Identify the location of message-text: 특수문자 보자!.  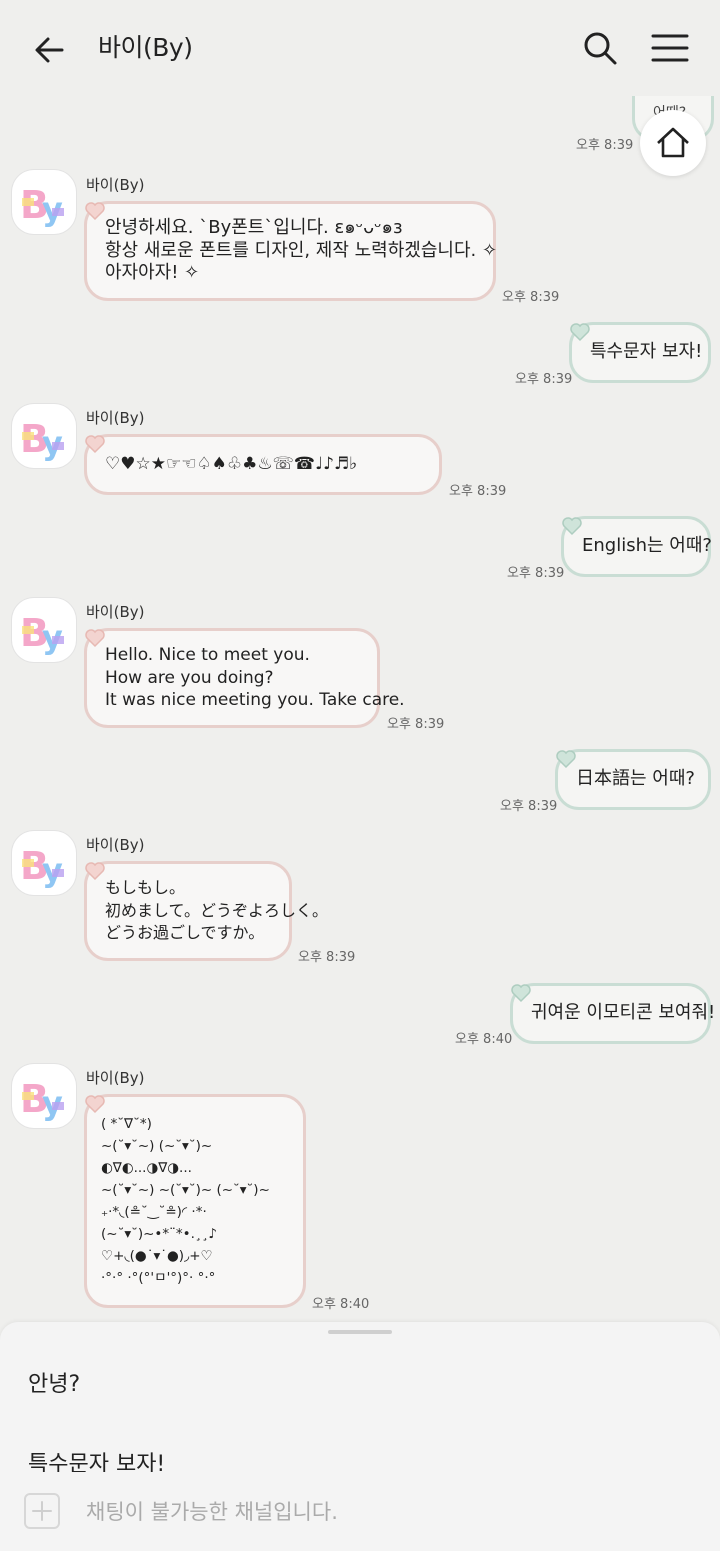
(646, 352).